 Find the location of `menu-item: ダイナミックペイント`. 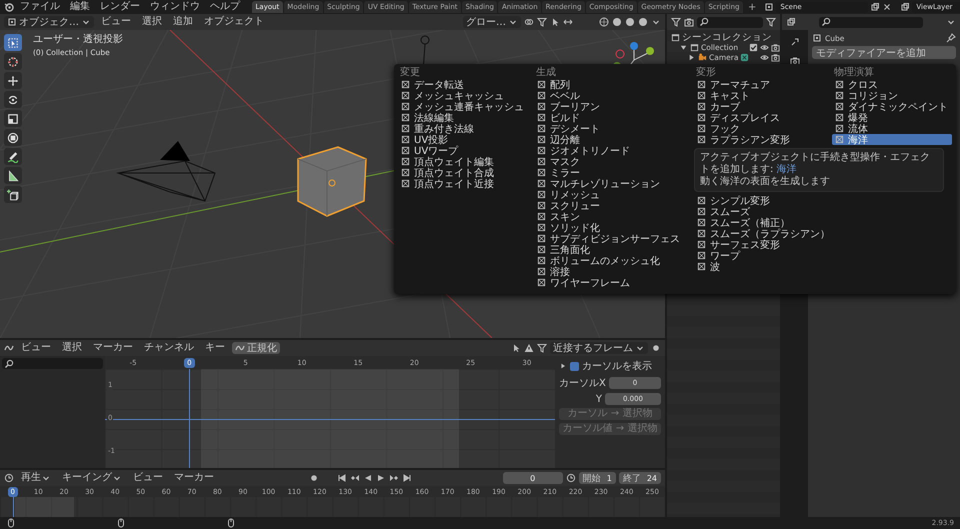

menu-item: ダイナミックペイント is located at coordinates (892, 106).